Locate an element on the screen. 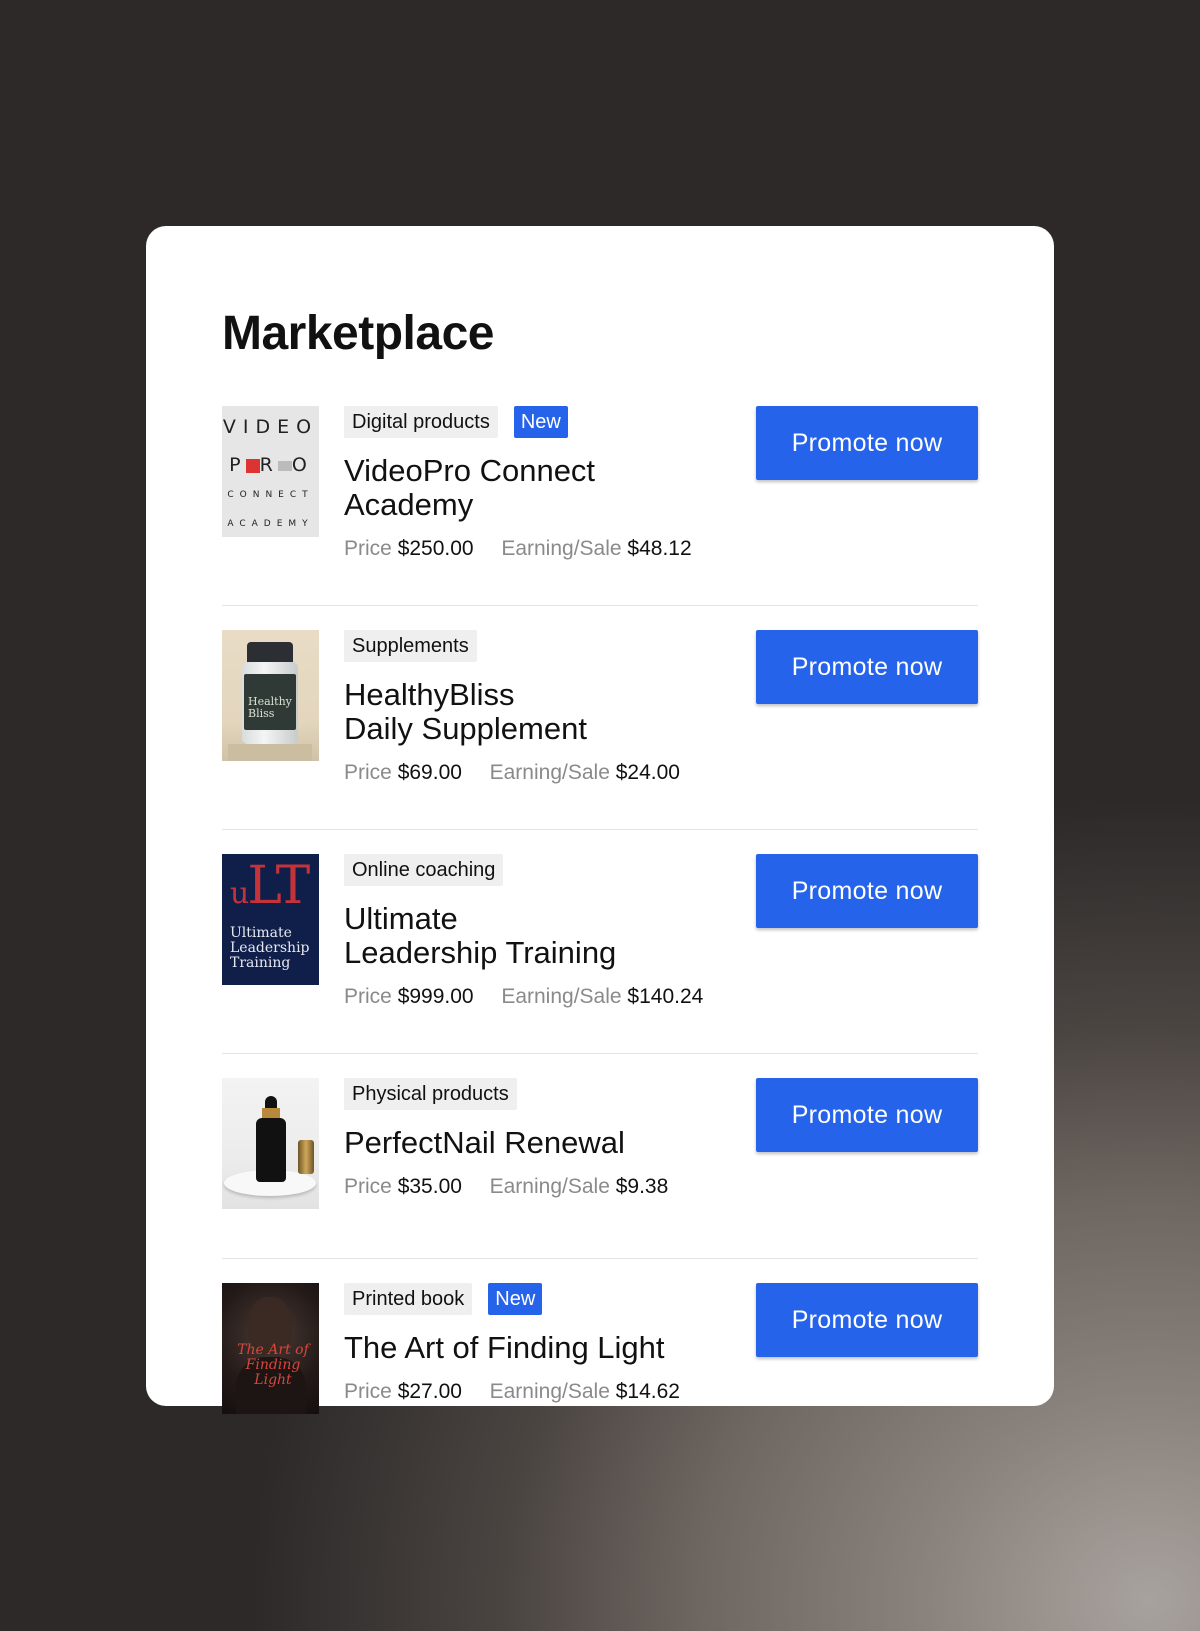 This screenshot has width=1200, height=1631. price-value: $250.00 is located at coordinates (435, 548).